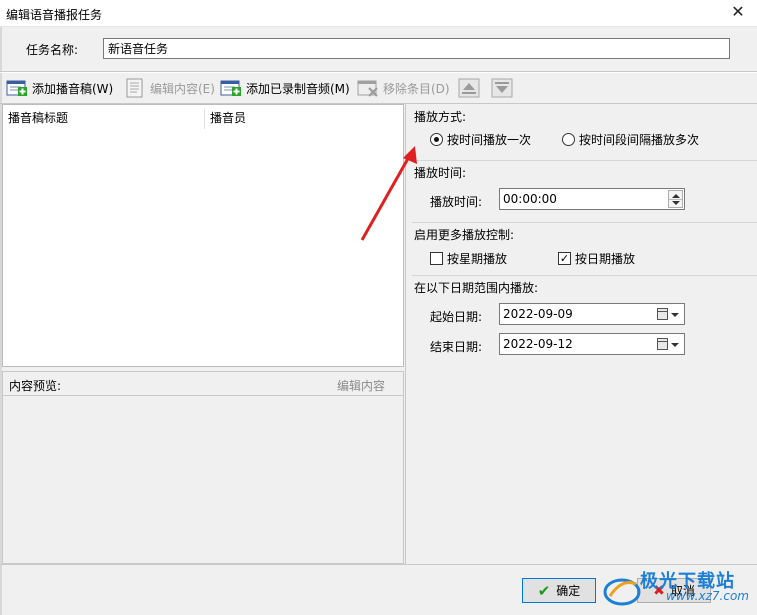 The height and width of the screenshot is (615, 757). I want to click on checkbox-by-date: ✓ 按日期播放, so click(596, 258).